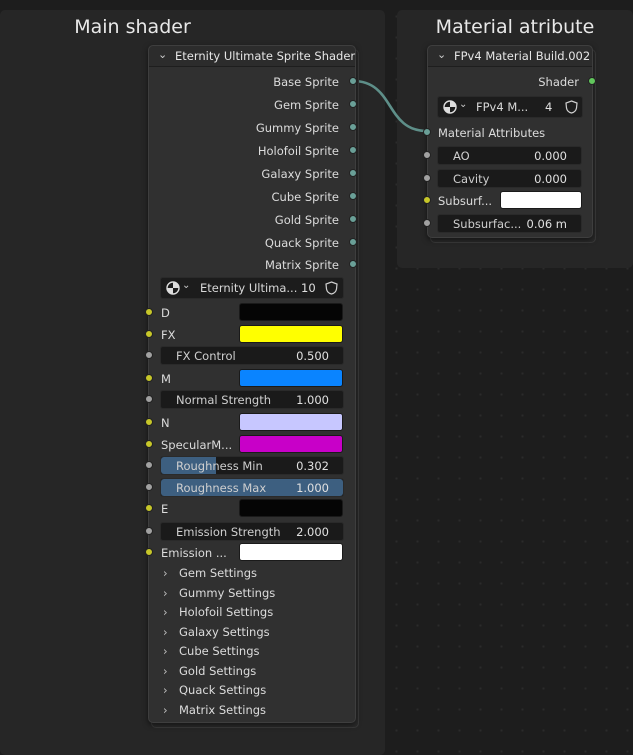 Image resolution: width=633 pixels, height=755 pixels. I want to click on input-subsurface-radius-field: Subsurfac... 0.06 m, so click(509, 223).